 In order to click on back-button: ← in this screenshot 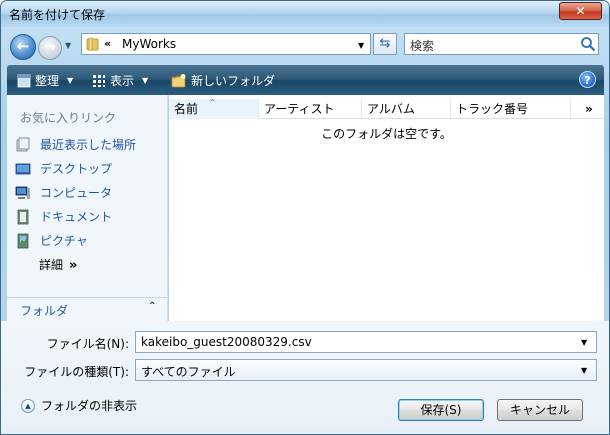, I will do `click(23, 47)`.